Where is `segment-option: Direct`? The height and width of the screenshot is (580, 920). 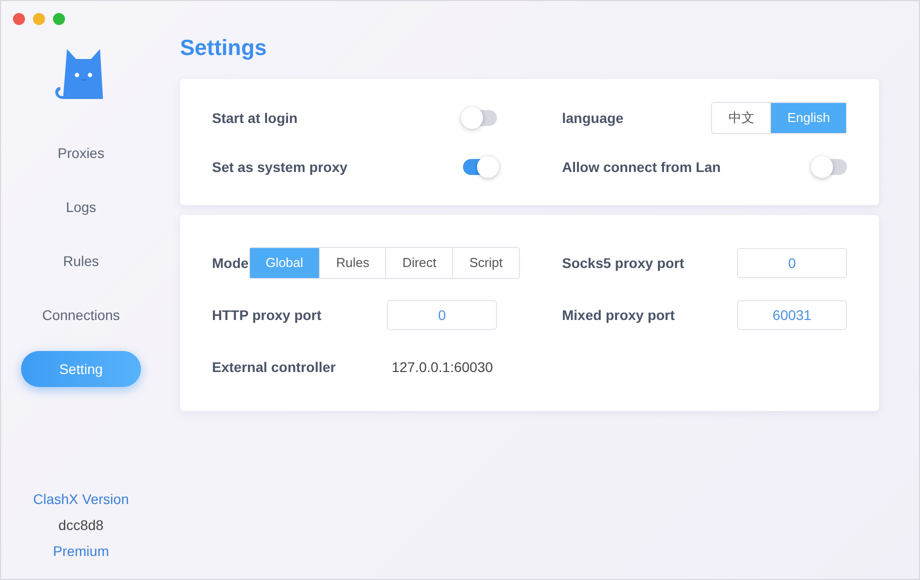 segment-option: Direct is located at coordinates (418, 263).